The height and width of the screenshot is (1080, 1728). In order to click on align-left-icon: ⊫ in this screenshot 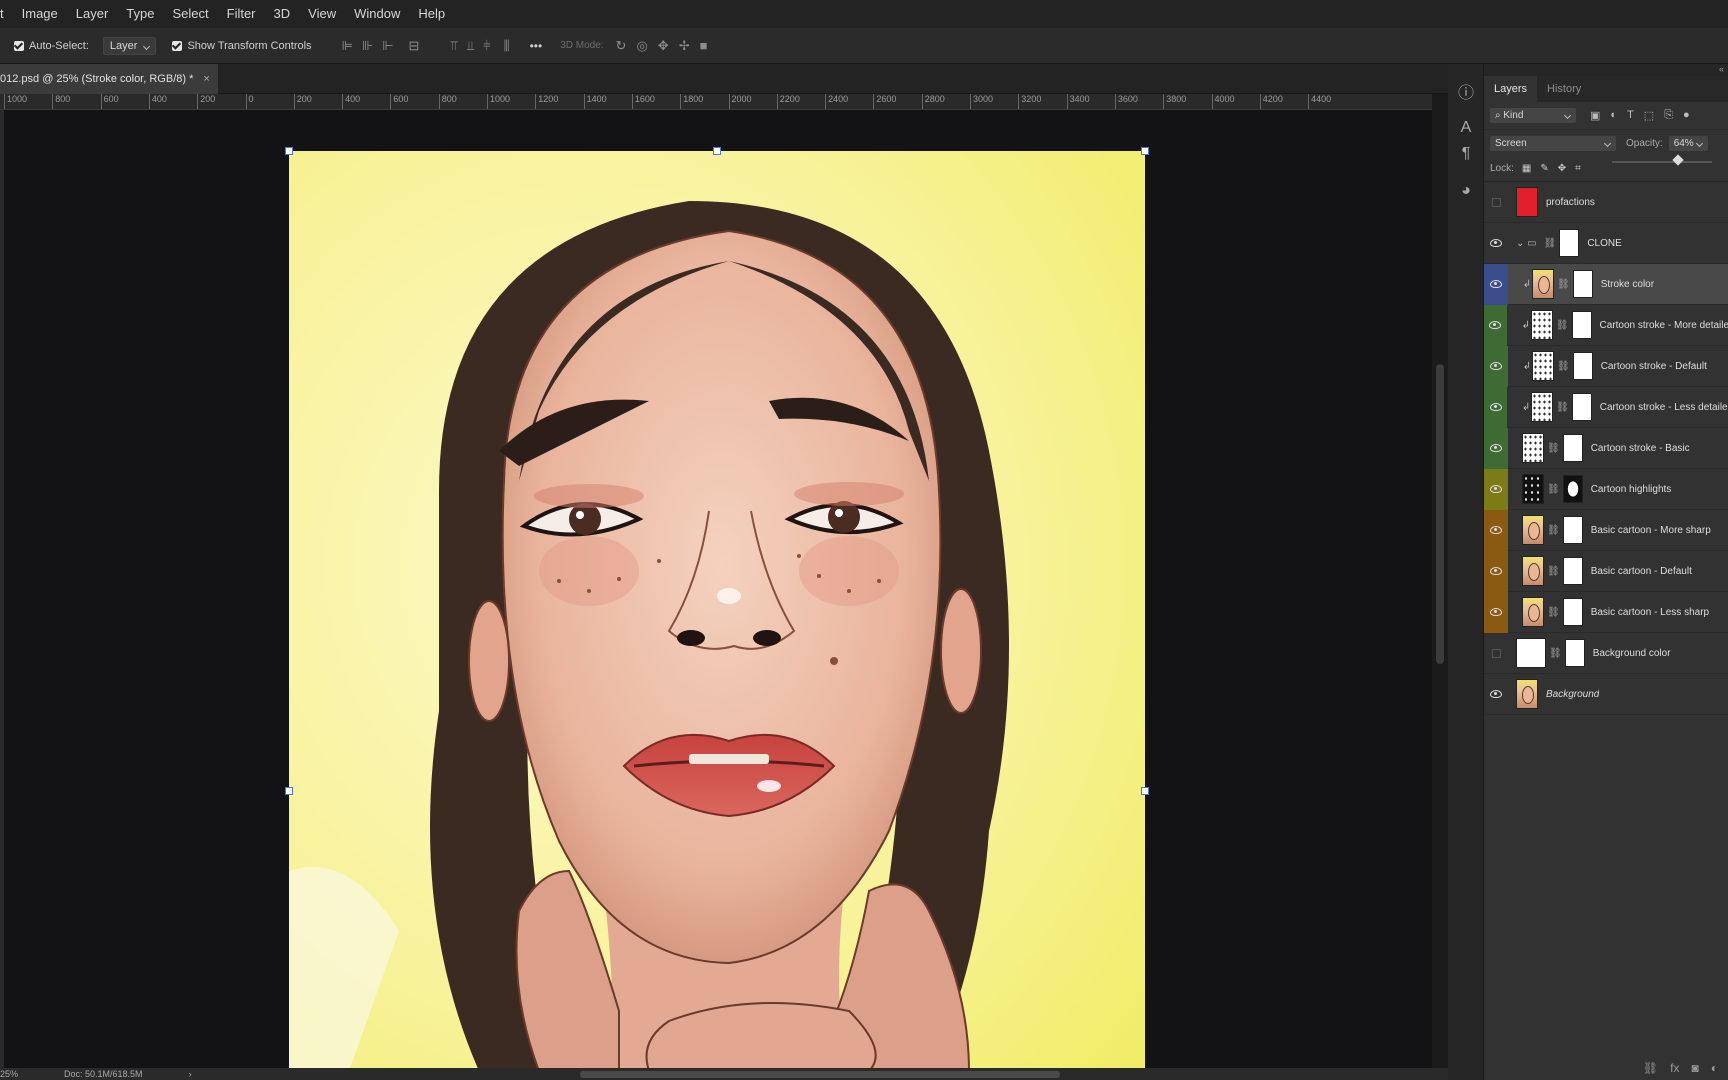, I will do `click(347, 46)`.